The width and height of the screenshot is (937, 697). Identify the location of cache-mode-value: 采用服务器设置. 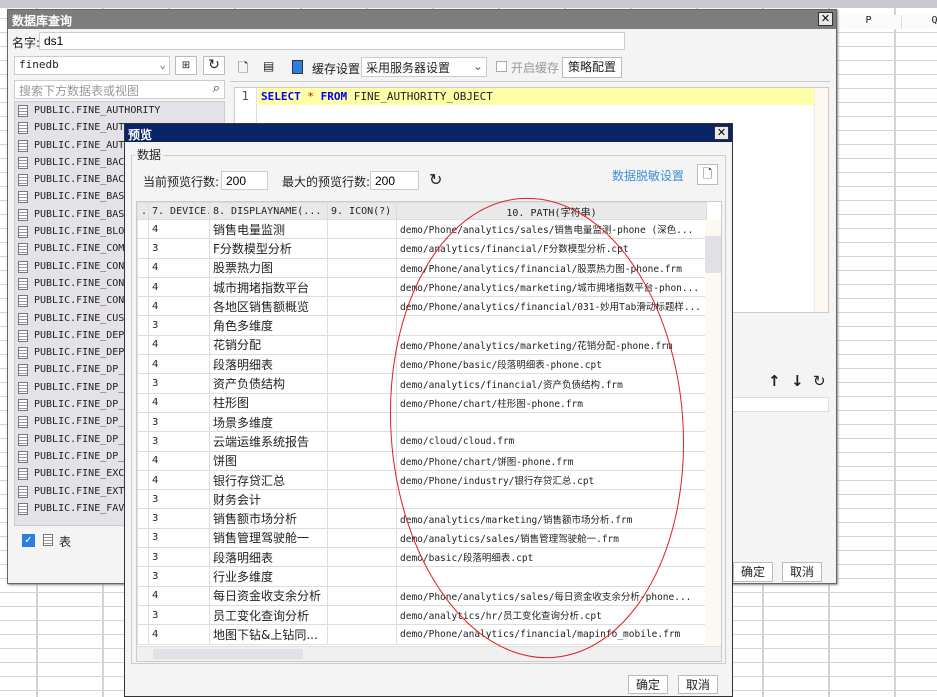
(408, 68).